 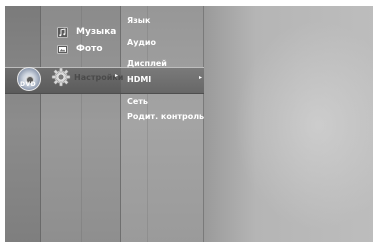 I want to click on submenu-item-hdmi: HDMI, so click(x=139, y=80).